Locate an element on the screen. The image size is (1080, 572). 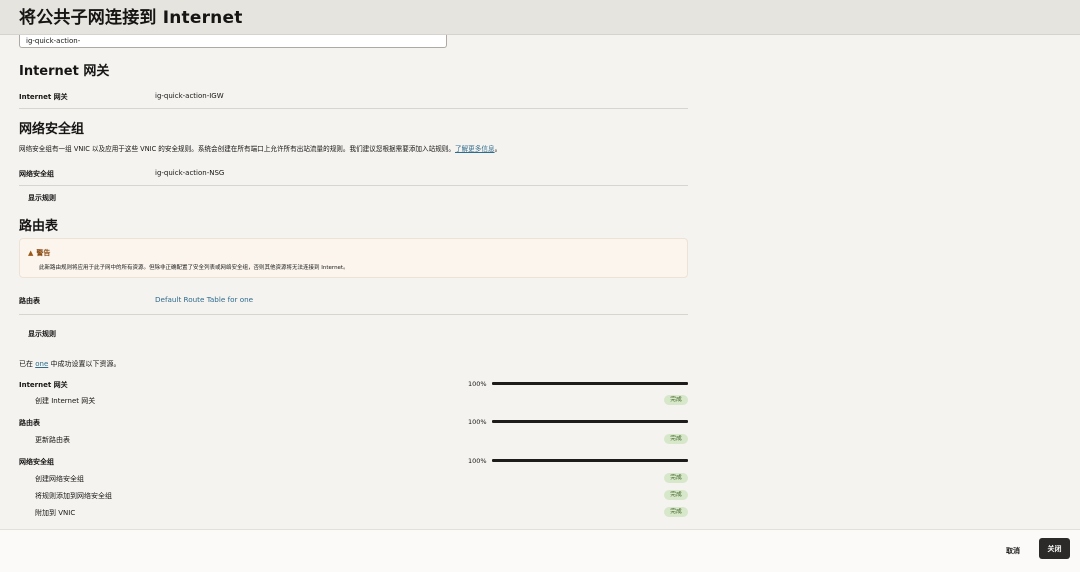
route-table-label: 路由表 is located at coordinates (29, 301).